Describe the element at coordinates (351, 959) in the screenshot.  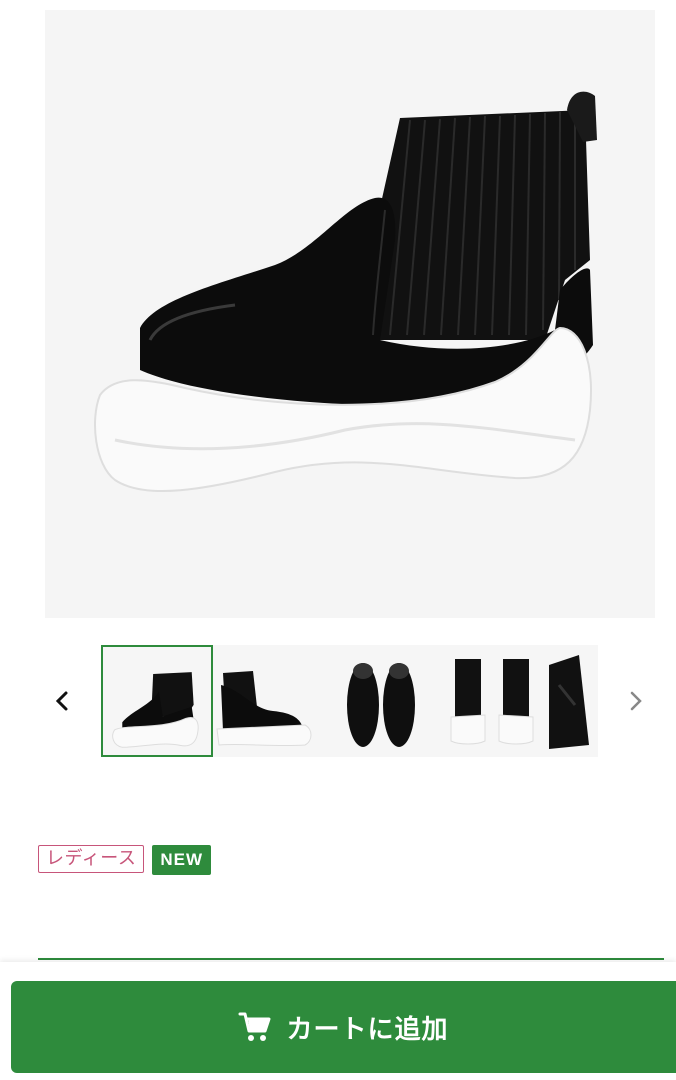
I see `section-divider` at that location.